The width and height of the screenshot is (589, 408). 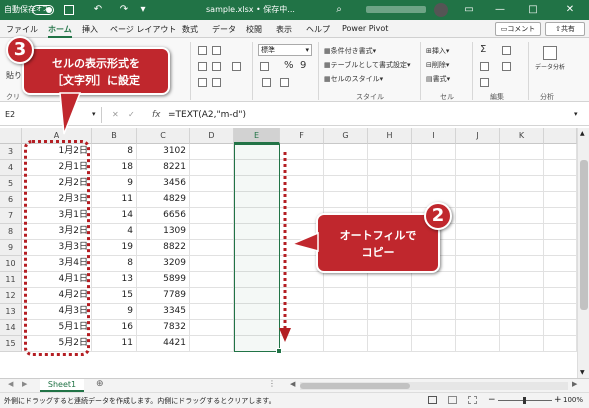 I want to click on data-analysis-icon, so click(x=550, y=53).